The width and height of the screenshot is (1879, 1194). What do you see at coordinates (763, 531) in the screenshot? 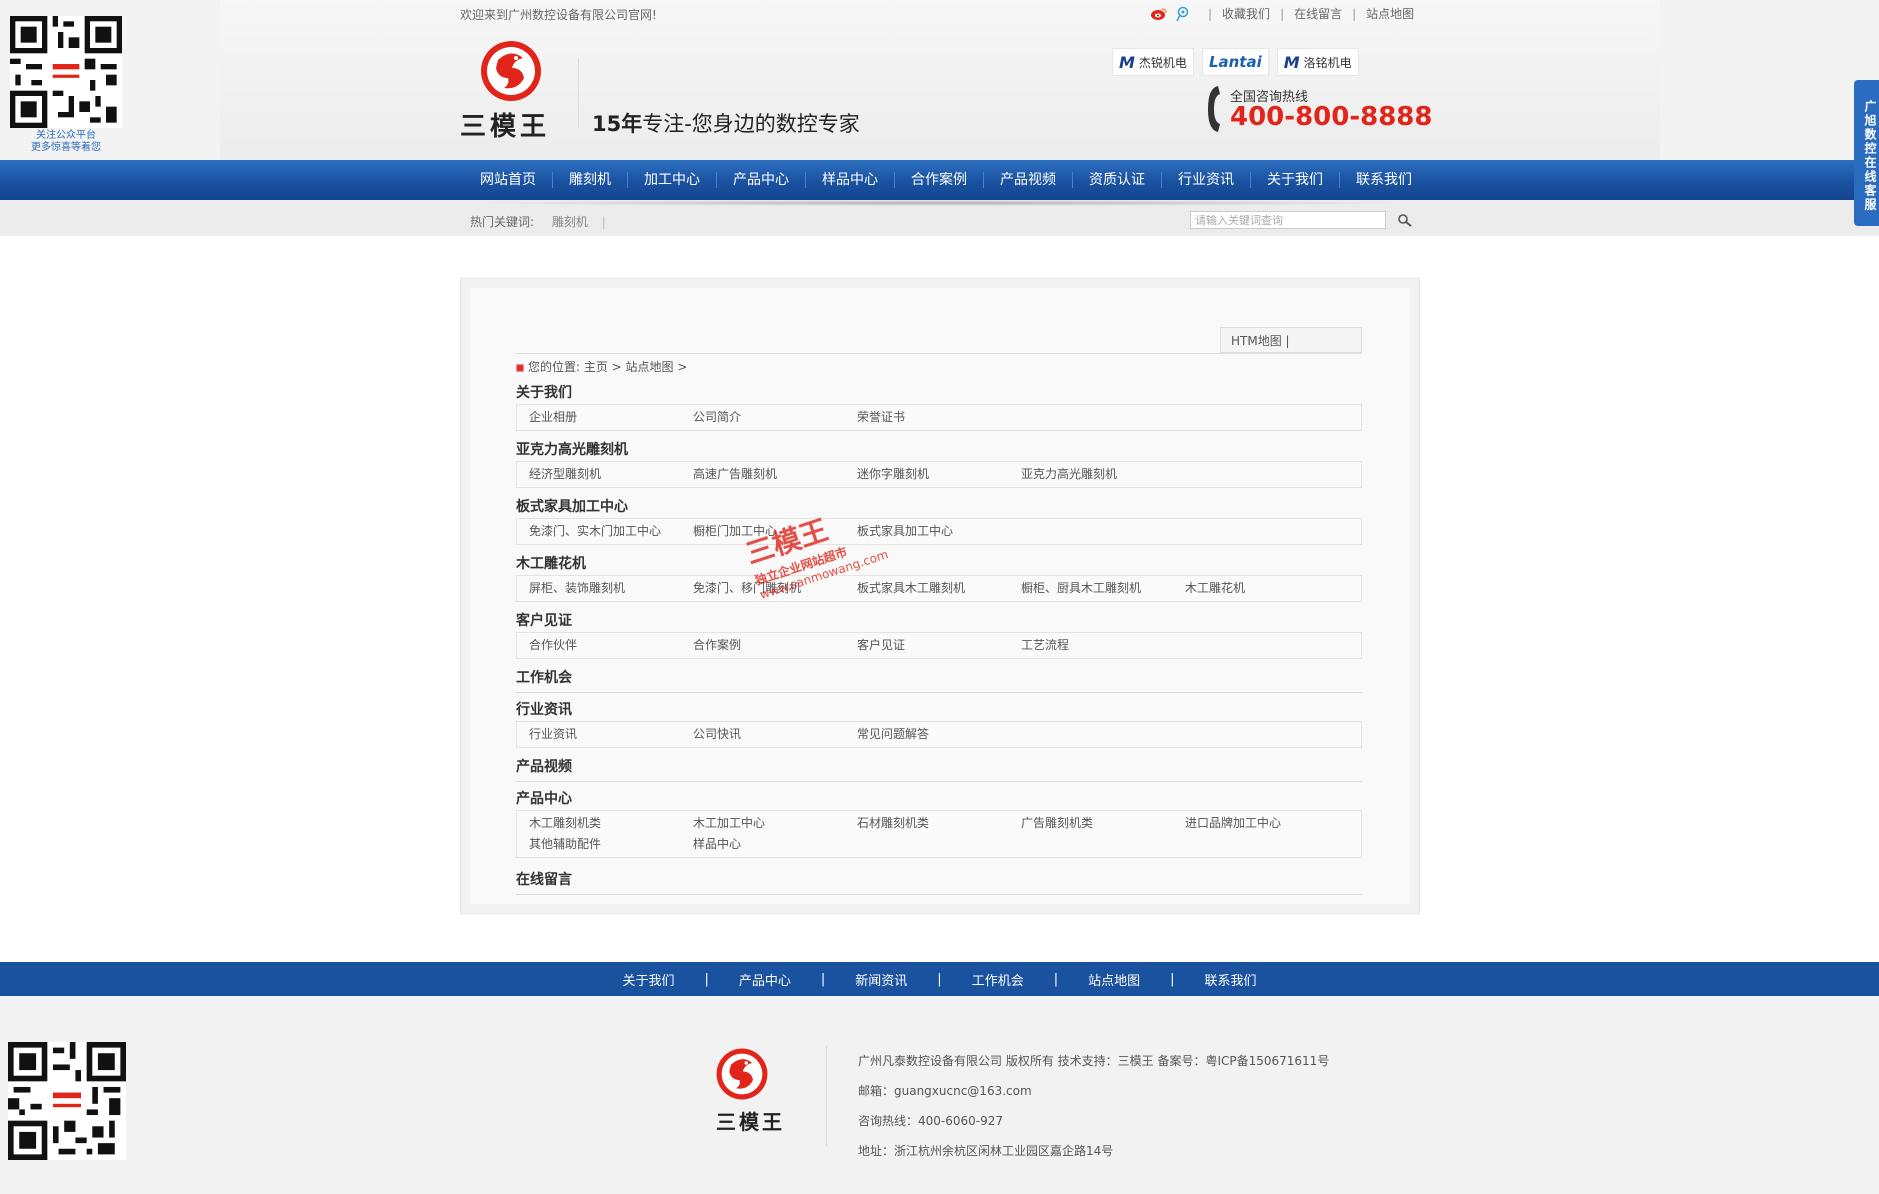
I see `sitemap-link: 橱柜门加工中心` at bounding box center [763, 531].